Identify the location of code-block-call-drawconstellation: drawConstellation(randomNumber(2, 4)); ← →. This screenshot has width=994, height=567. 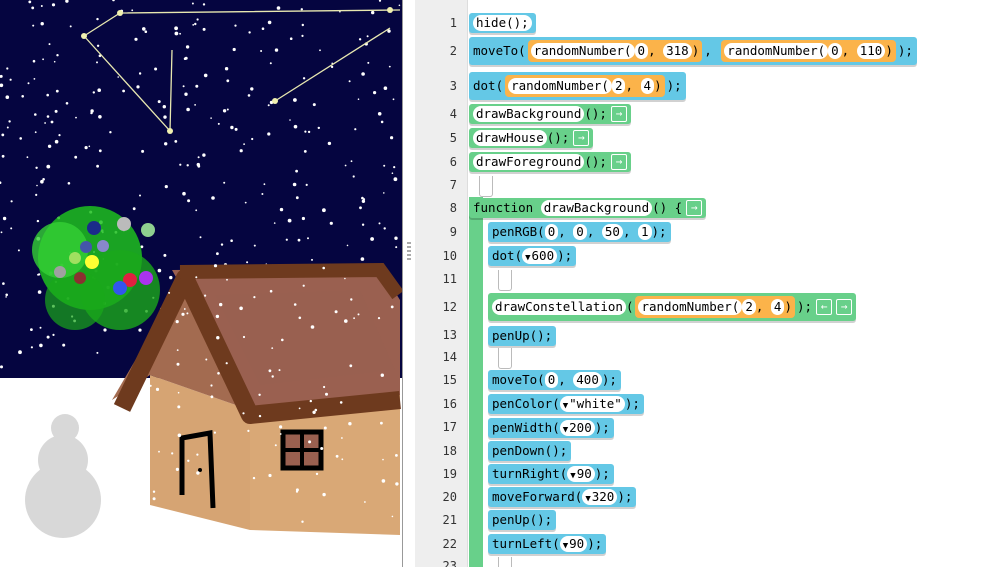
(672, 307).